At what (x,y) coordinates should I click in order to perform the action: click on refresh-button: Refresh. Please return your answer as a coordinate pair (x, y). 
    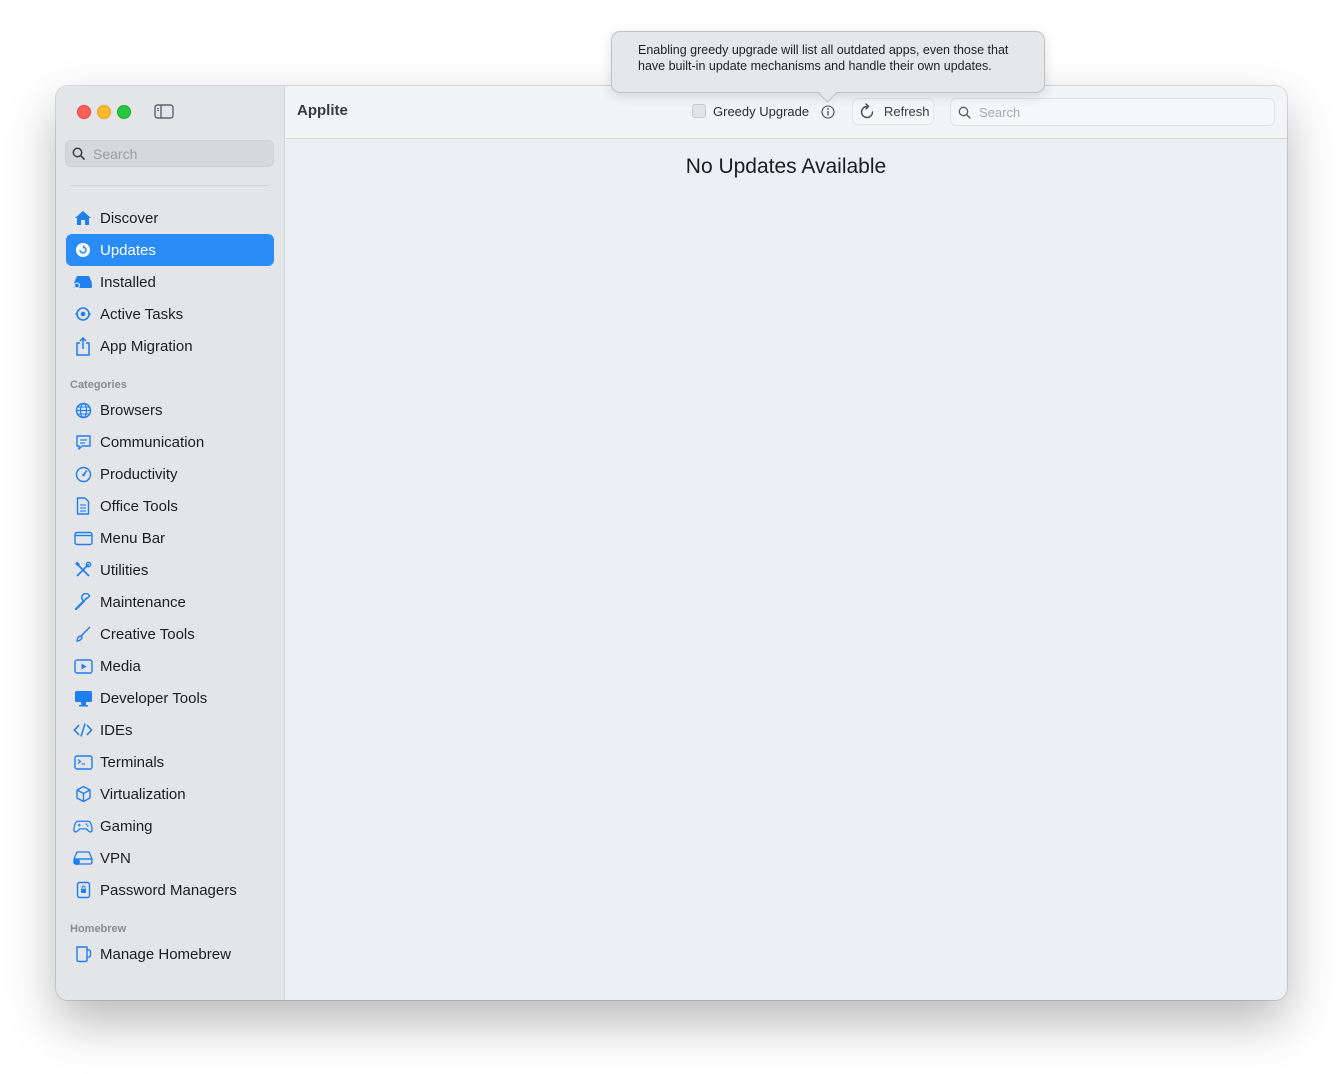
    Looking at the image, I should click on (893, 111).